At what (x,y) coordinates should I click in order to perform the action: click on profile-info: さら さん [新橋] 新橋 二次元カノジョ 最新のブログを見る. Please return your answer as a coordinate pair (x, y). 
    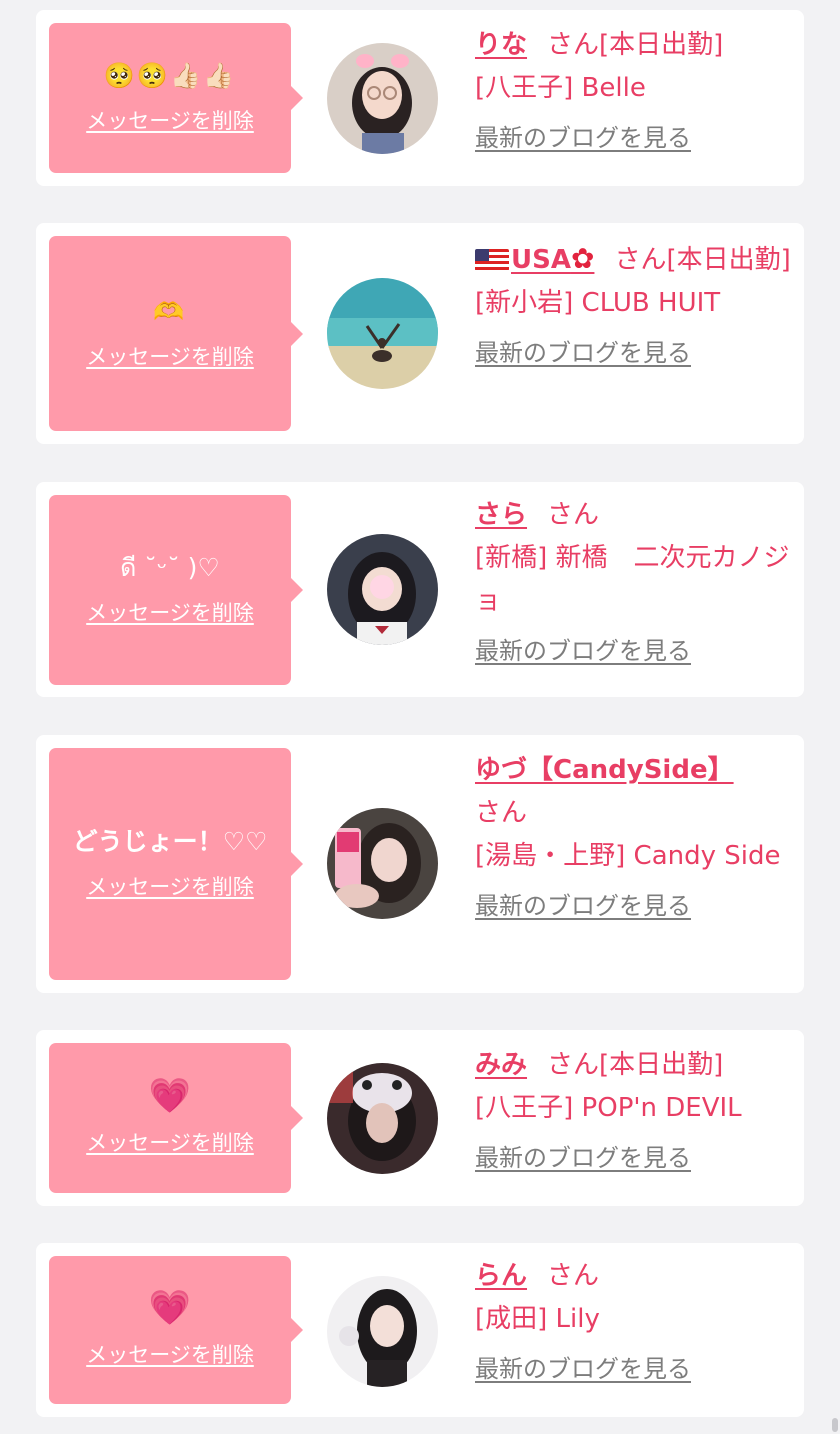
    Looking at the image, I should click on (633, 583).